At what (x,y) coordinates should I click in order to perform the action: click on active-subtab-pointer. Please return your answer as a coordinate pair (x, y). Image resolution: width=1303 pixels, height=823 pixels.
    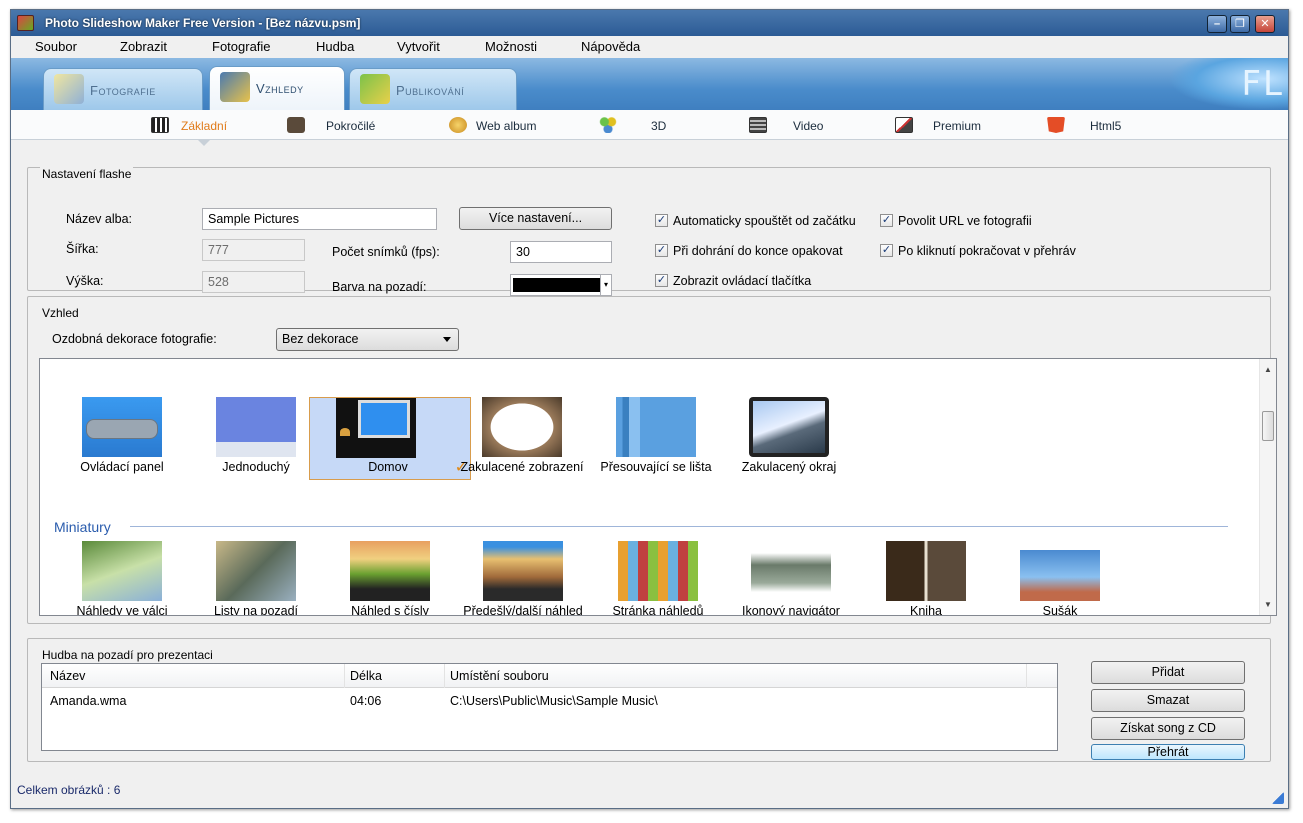
    Looking at the image, I should click on (204, 142).